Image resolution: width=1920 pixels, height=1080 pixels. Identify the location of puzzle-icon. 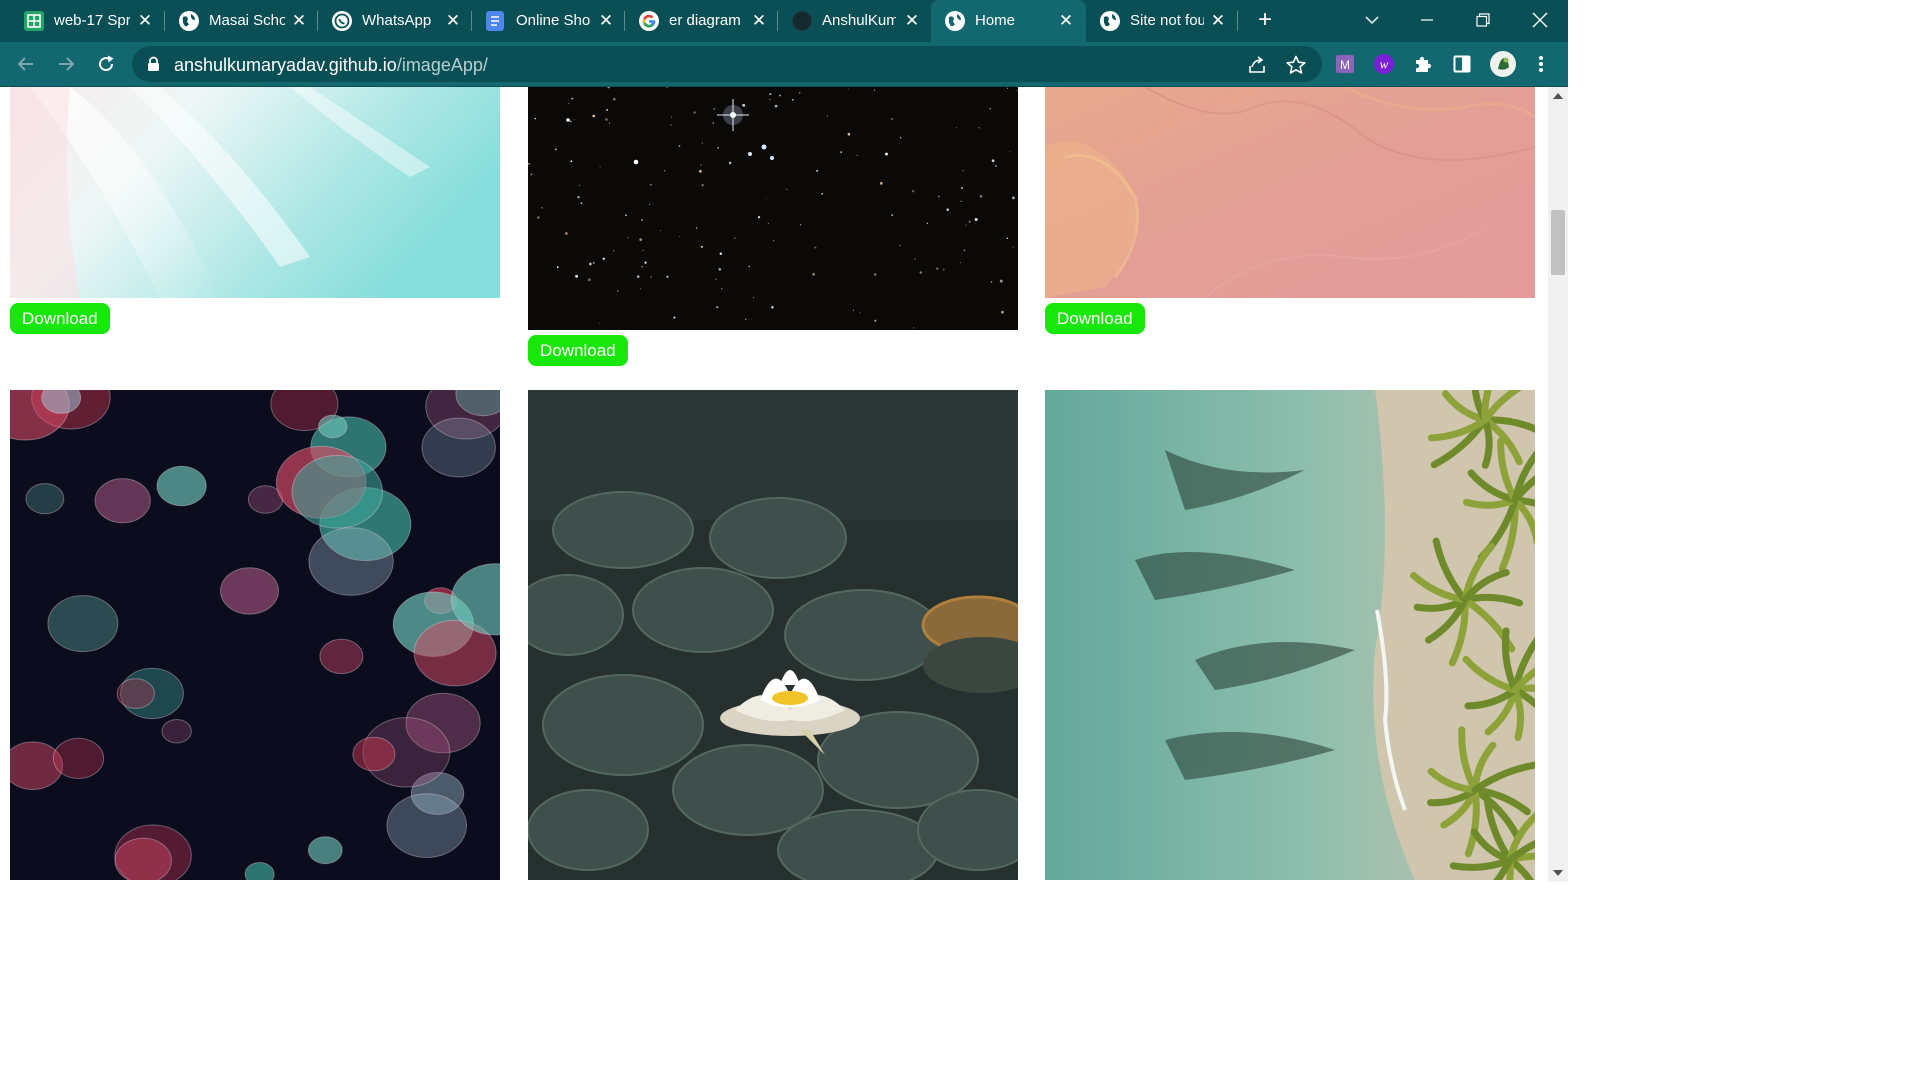
(1423, 64).